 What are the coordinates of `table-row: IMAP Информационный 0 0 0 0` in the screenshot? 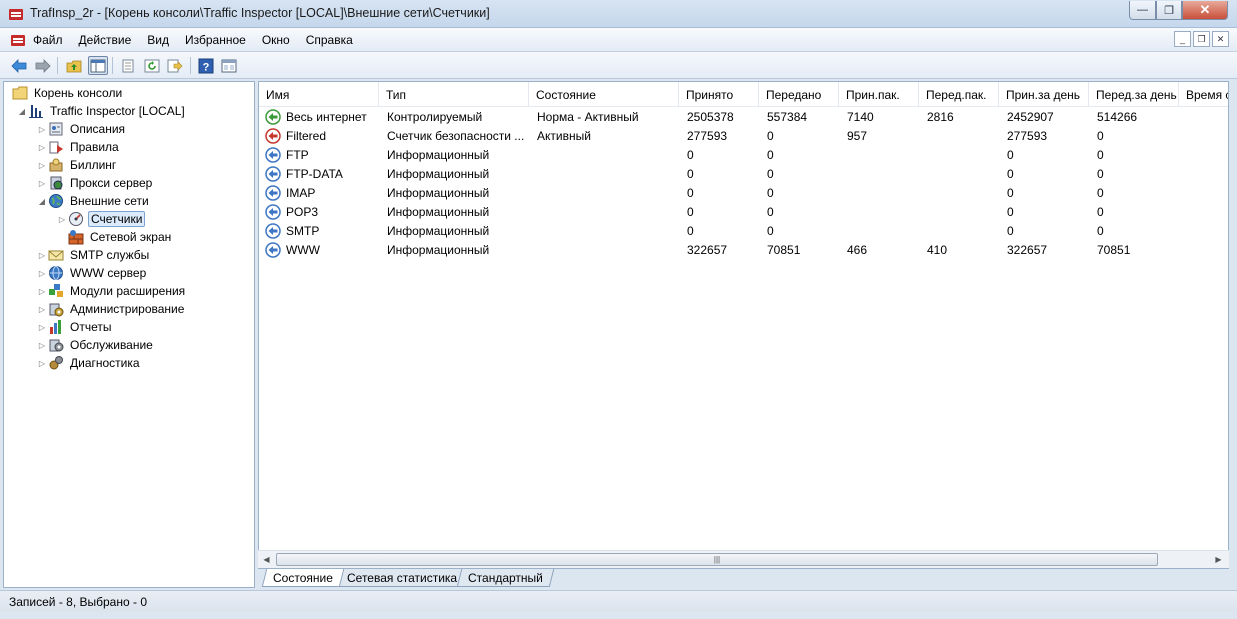 It's located at (743, 193).